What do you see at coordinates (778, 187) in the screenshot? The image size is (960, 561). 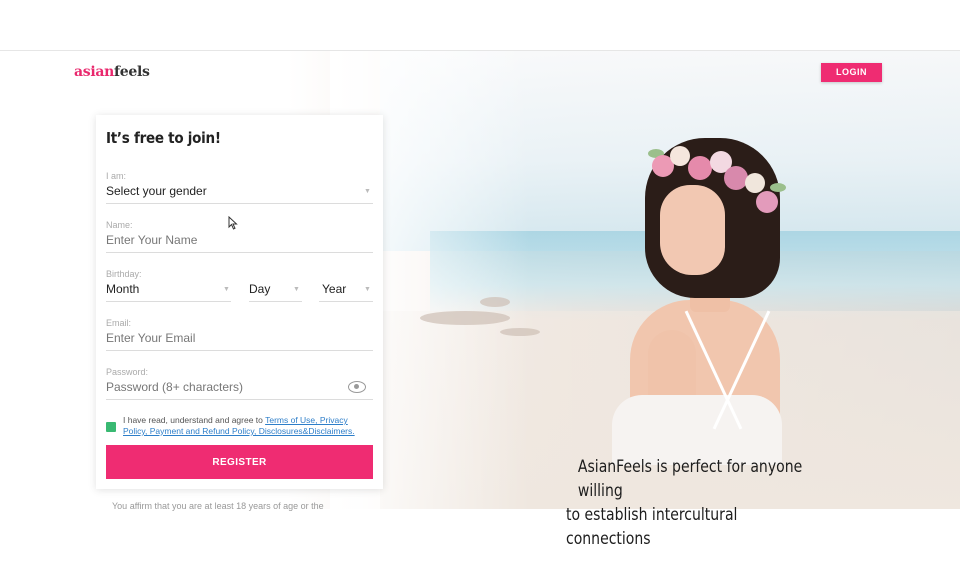 I see `leaf` at bounding box center [778, 187].